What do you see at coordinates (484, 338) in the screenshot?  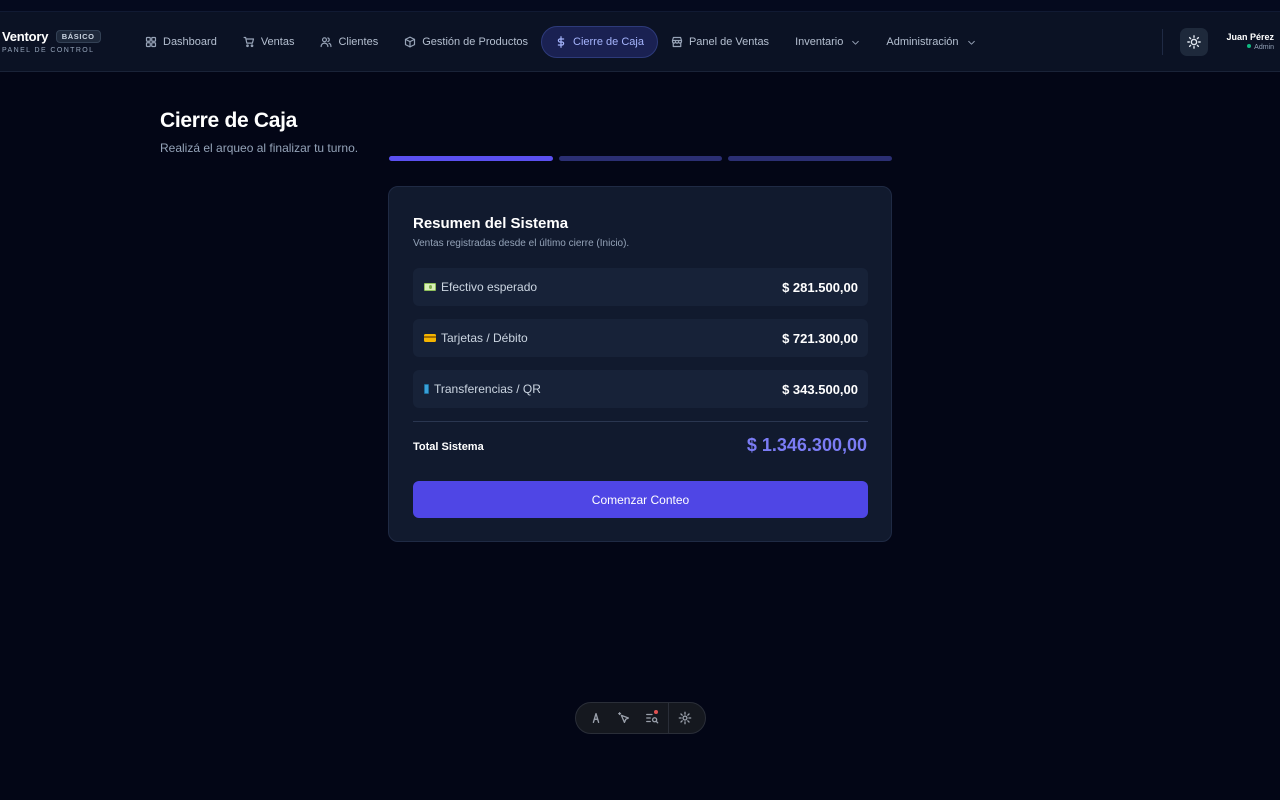 I see `row-label-text: Tarjetas / Débito` at bounding box center [484, 338].